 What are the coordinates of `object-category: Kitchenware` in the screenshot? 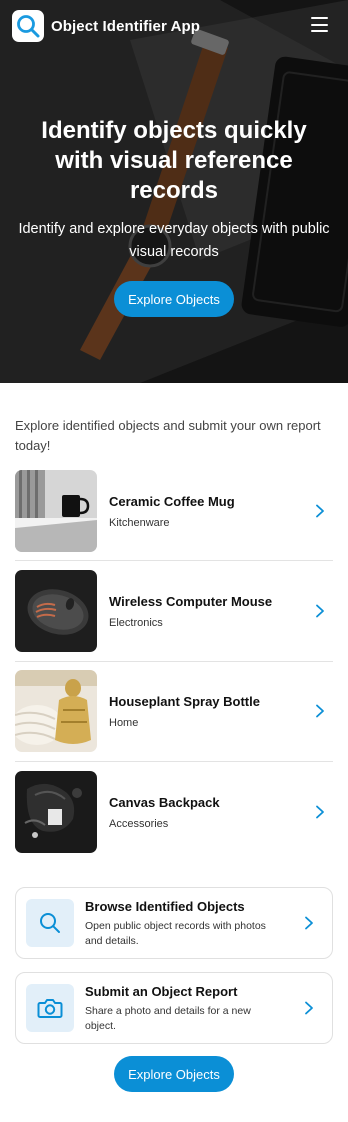 It's located at (139, 522).